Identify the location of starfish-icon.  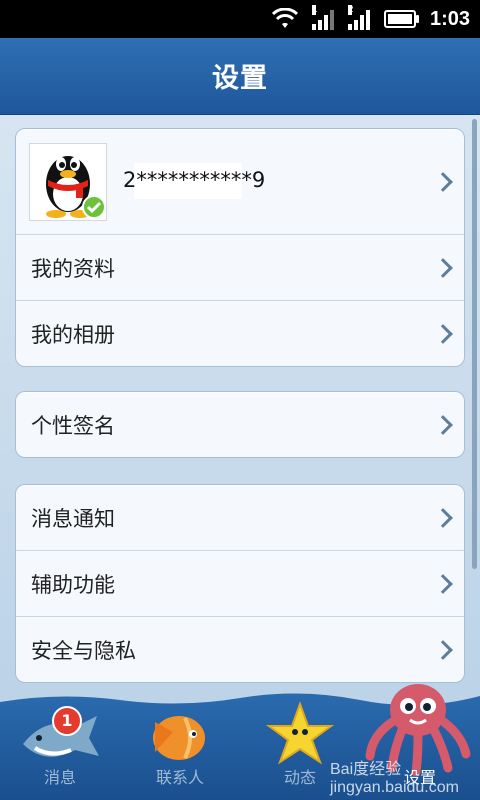
(300, 733).